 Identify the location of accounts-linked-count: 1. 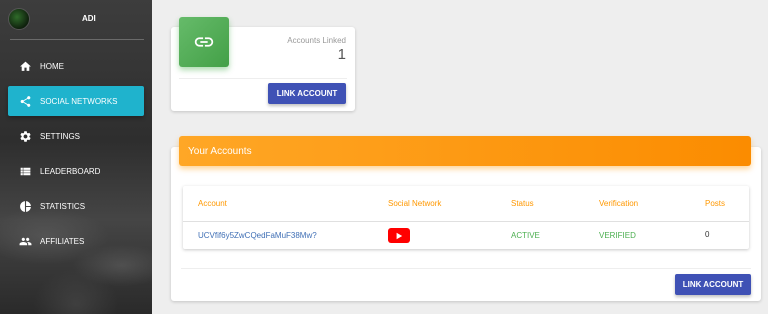
(341, 54).